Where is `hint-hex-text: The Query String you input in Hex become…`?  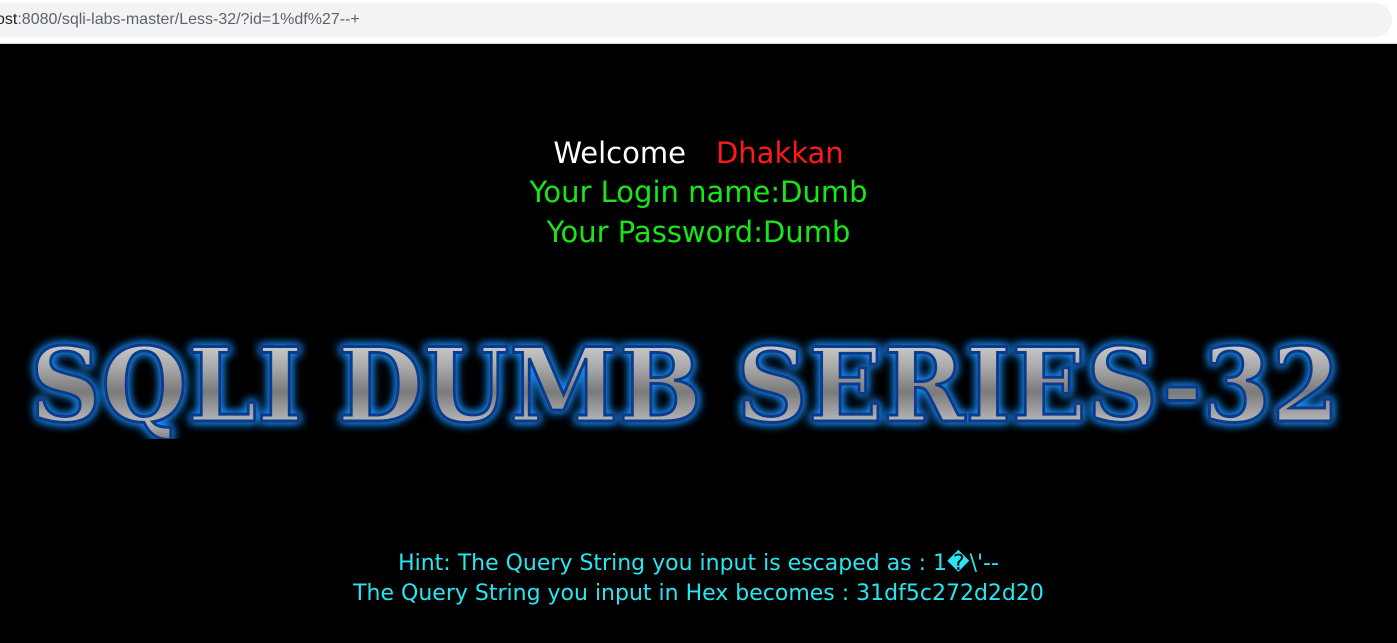 hint-hex-text: The Query String you input in Hex become… is located at coordinates (698, 593).